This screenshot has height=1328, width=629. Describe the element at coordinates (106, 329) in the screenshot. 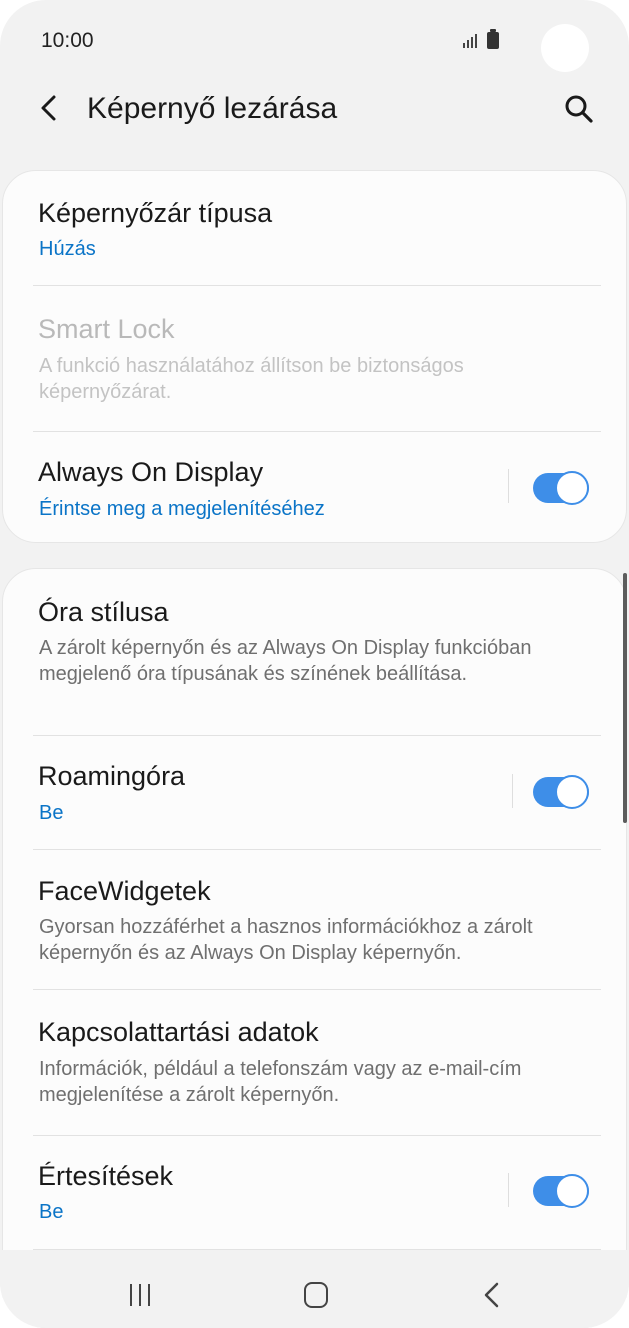

I see `item-title: Smart Lock` at that location.